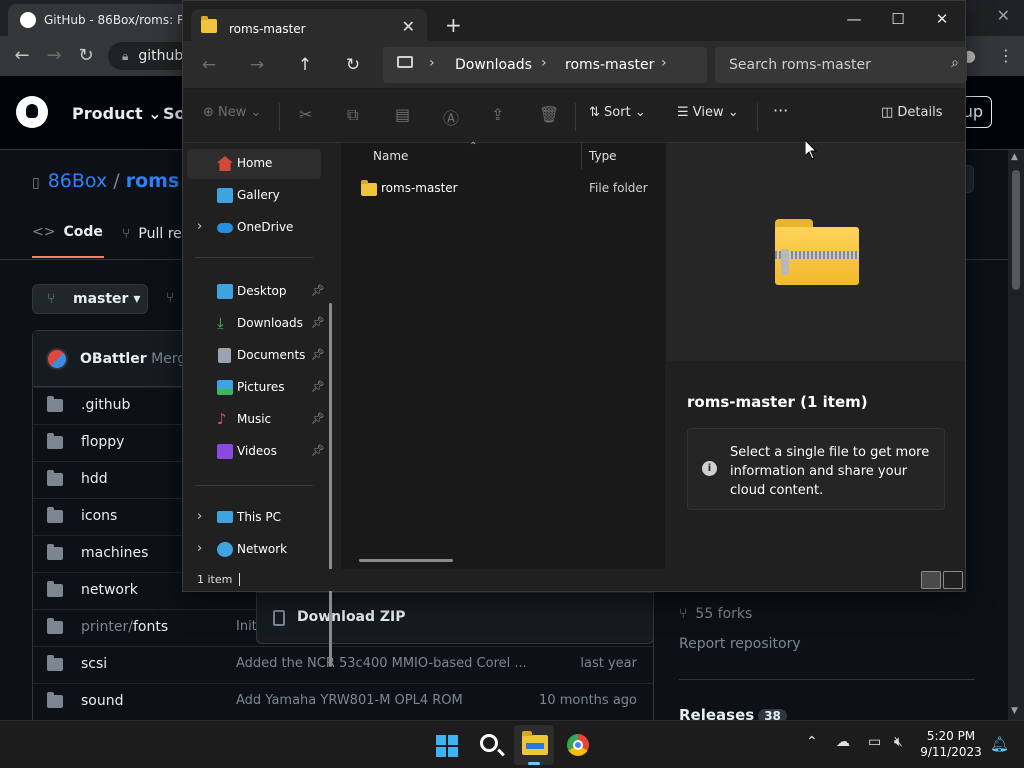 The height and width of the screenshot is (768, 1024). Describe the element at coordinates (161, 56) in the screenshot. I see `omnibox-text: github` at that location.